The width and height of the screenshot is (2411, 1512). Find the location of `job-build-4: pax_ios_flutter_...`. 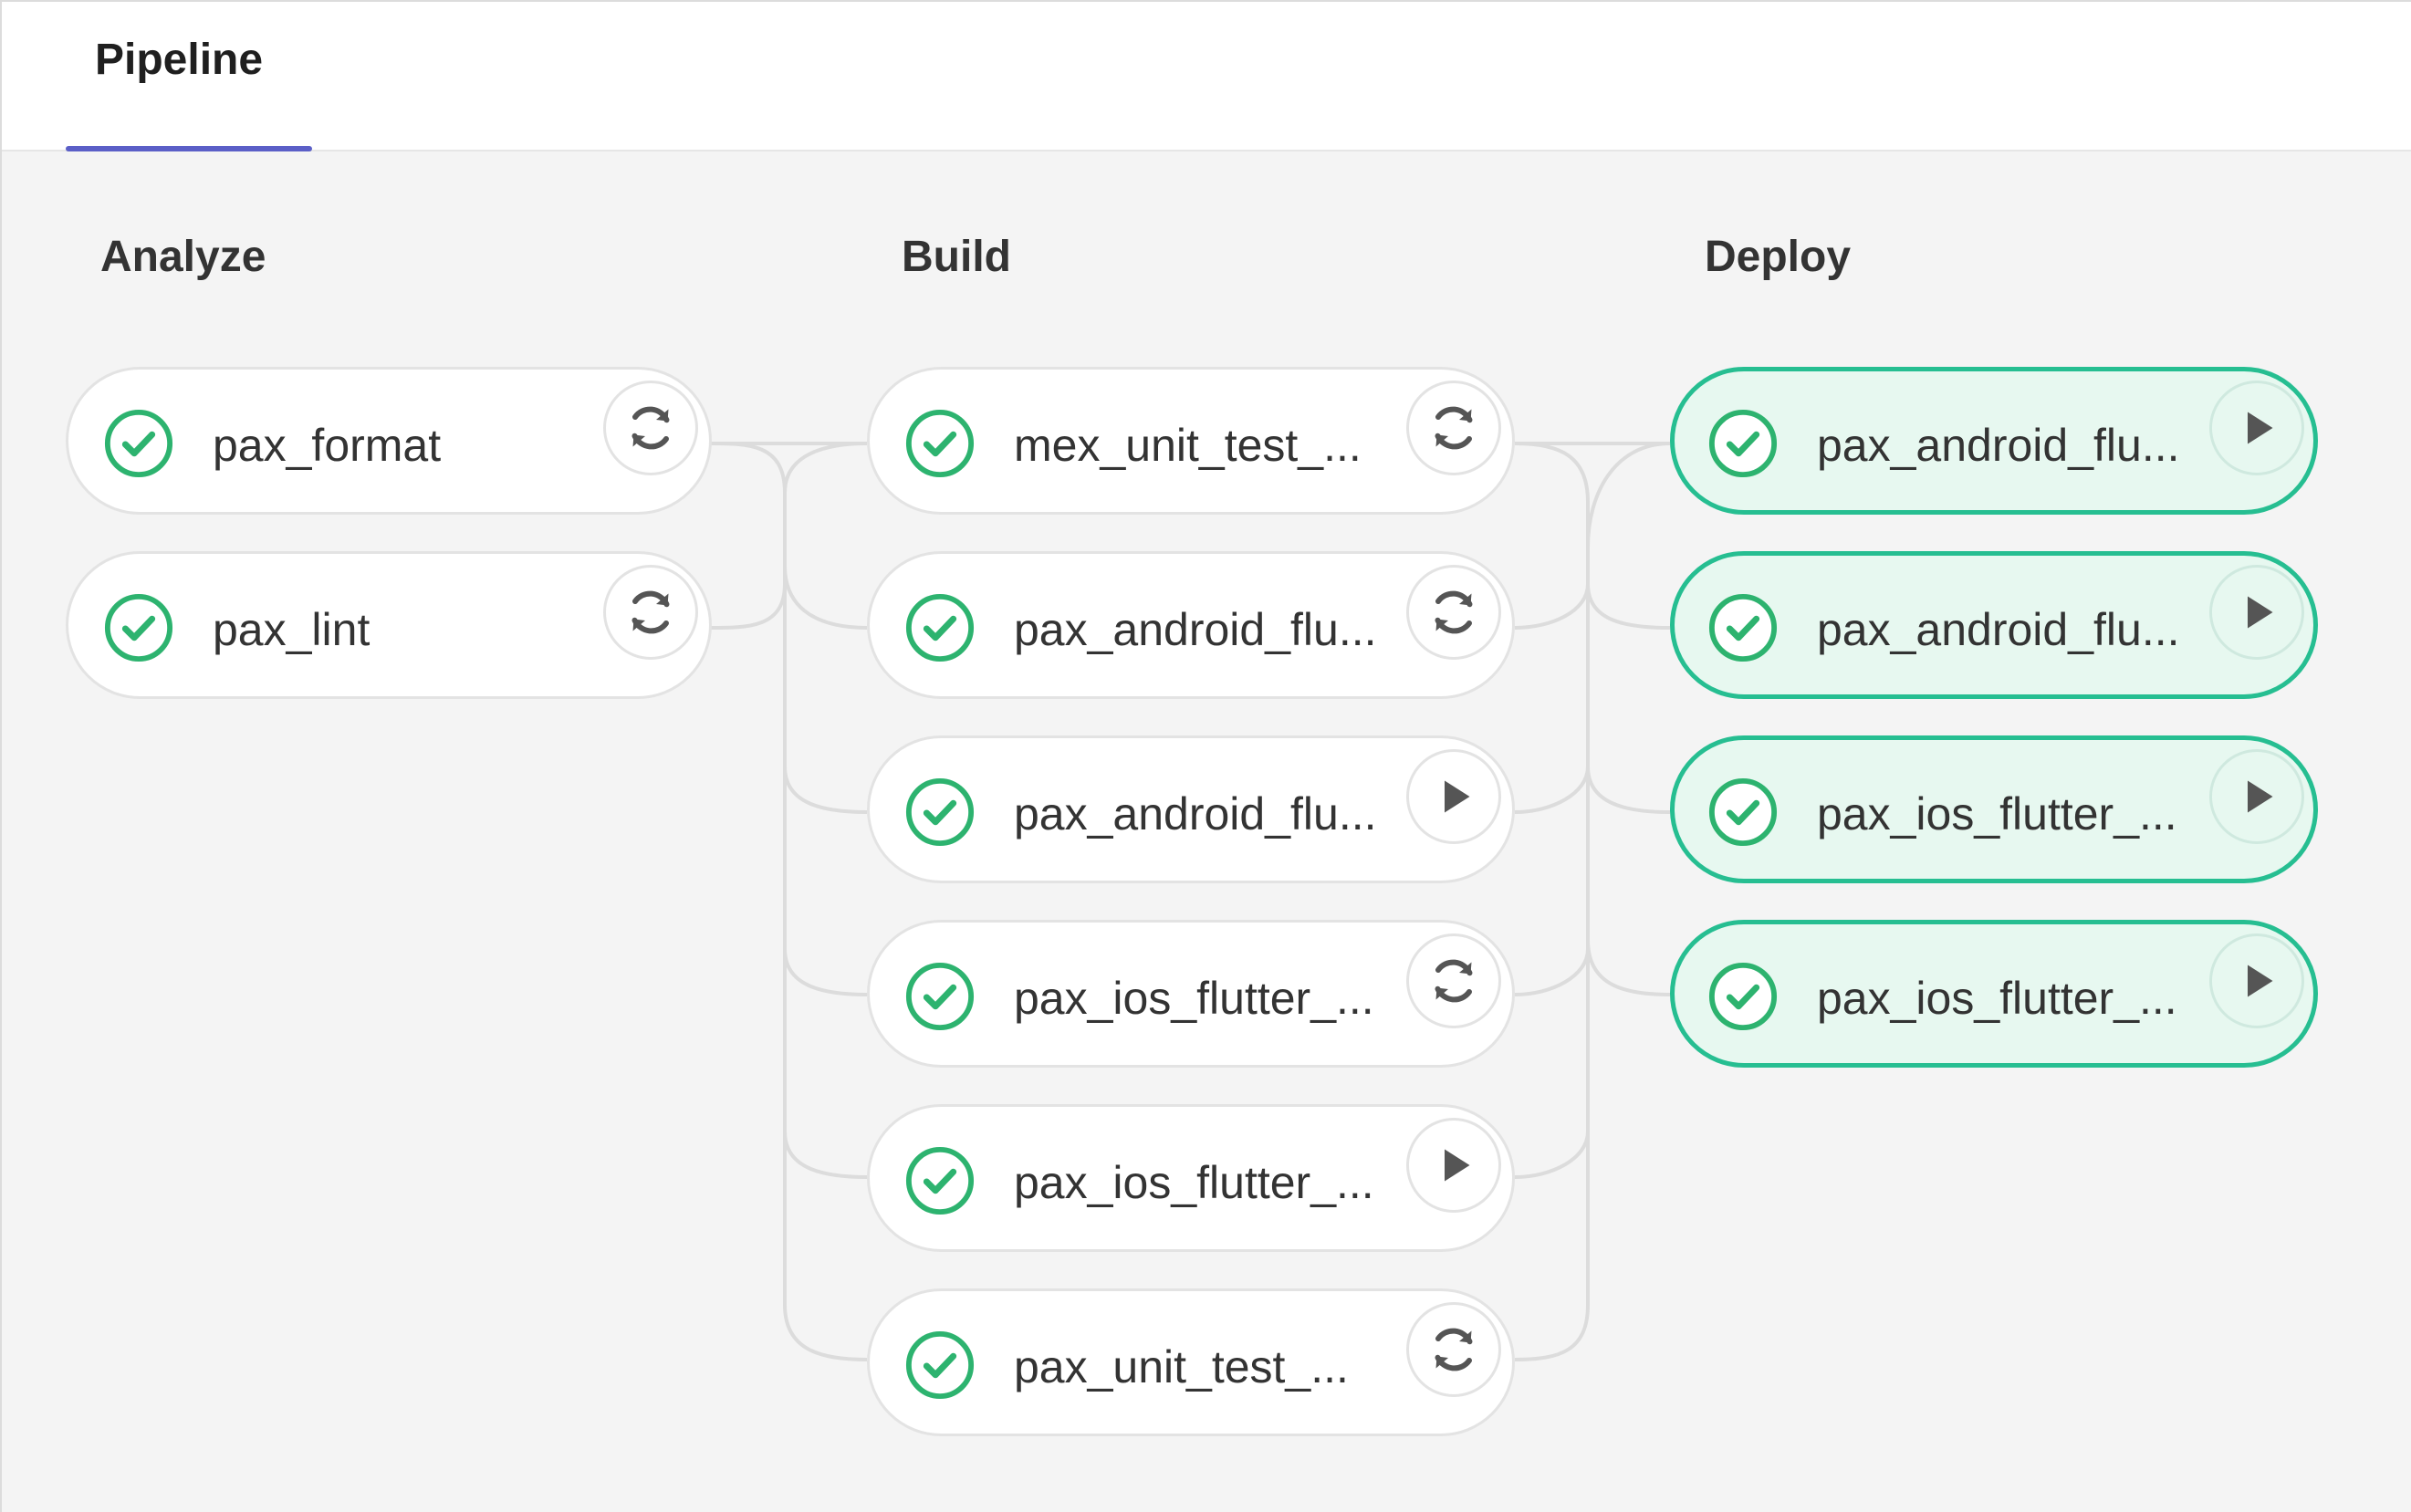

job-build-4: pax_ios_flutter_... is located at coordinates (1191, 1178).